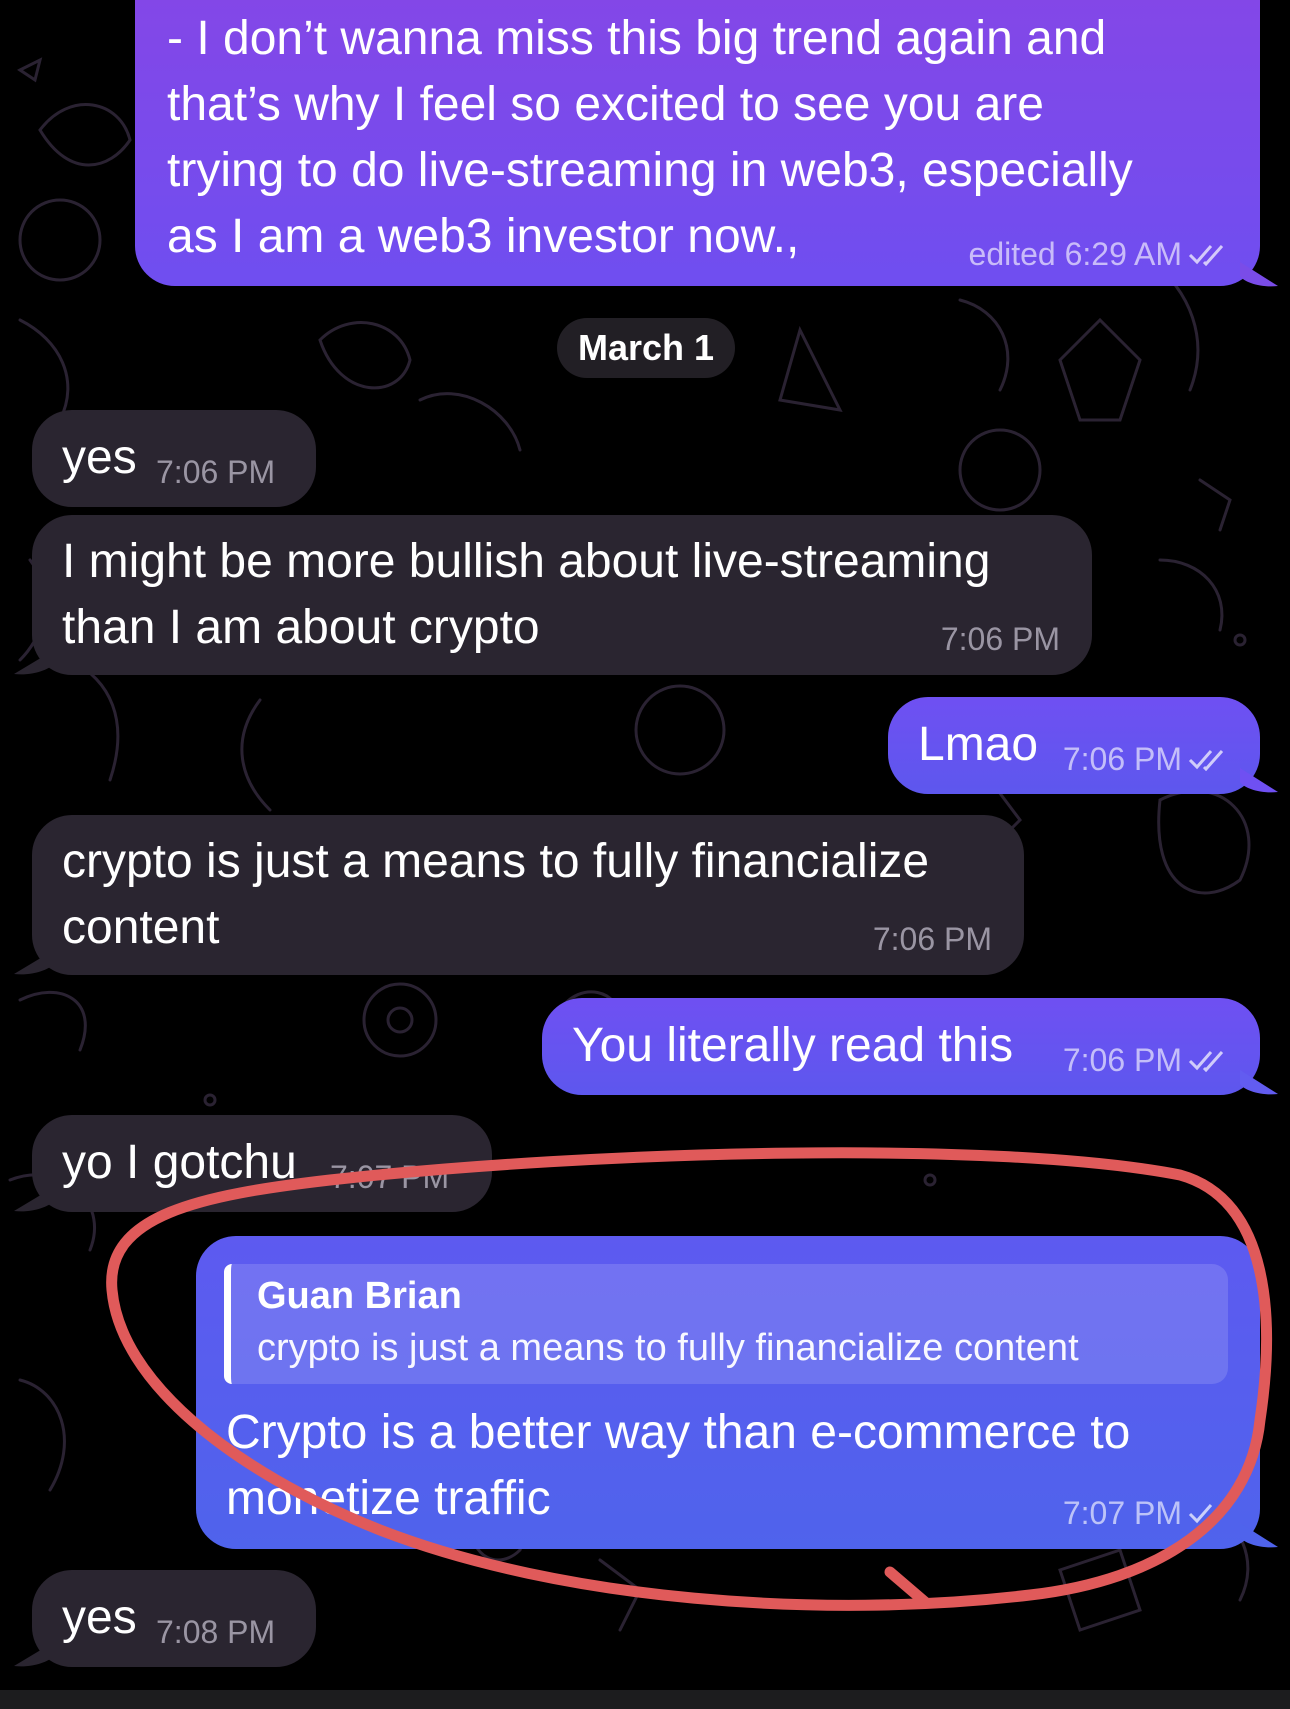  I want to click on message-bubble-incoming: yo I gotchu 7:07 PM, so click(262, 1163).